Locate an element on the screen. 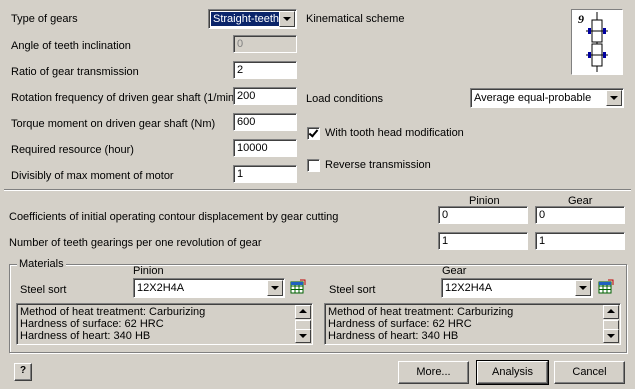 The width and height of the screenshot is (635, 389). angle-label: Angle of teeth inclination is located at coordinates (71, 46).